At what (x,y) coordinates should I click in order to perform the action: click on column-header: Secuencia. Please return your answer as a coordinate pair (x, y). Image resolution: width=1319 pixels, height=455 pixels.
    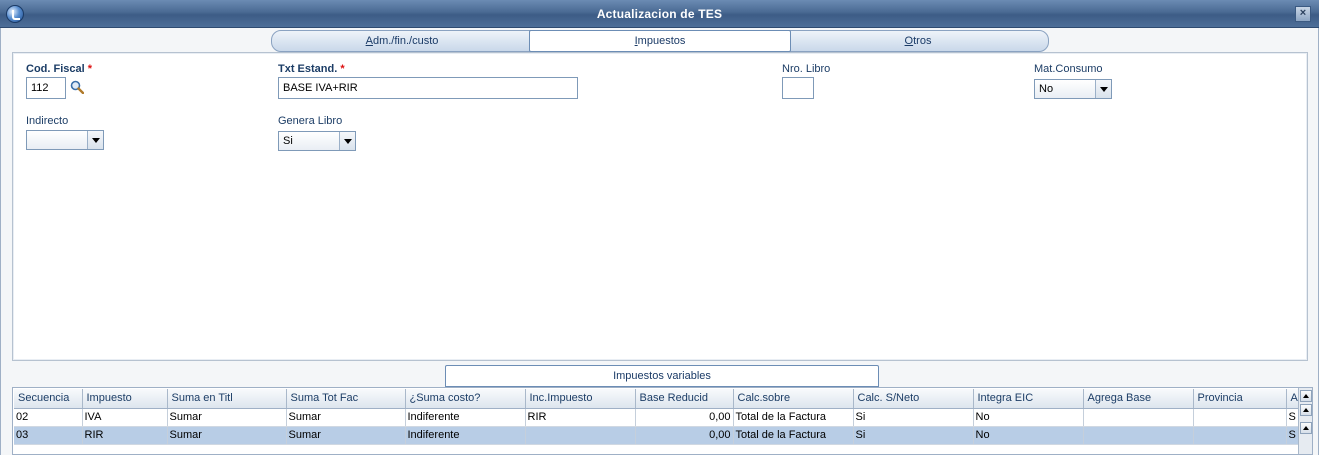
    Looking at the image, I should click on (48, 399).